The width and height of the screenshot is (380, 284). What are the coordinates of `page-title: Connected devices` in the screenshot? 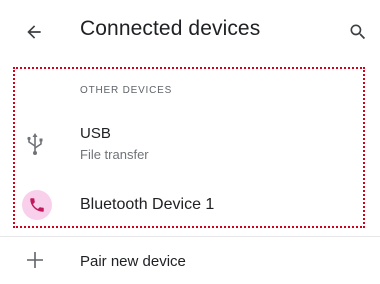 It's located at (170, 28).